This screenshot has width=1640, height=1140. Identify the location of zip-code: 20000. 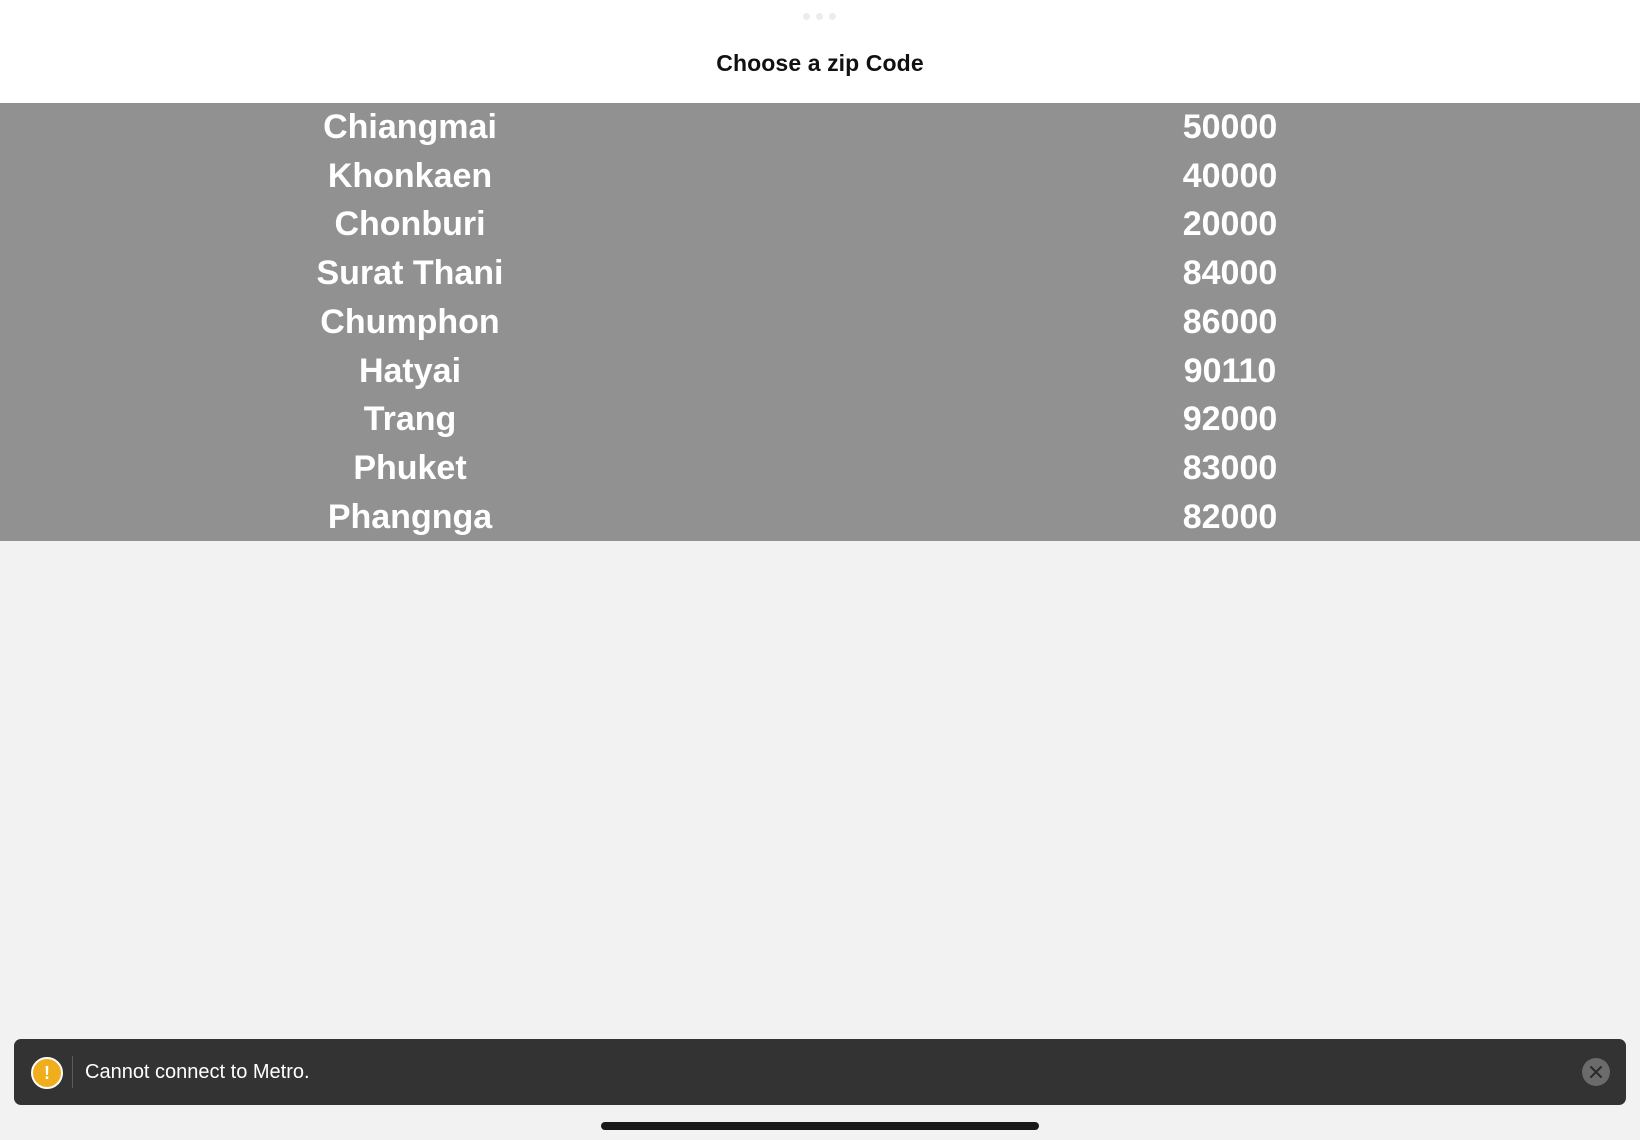
(1230, 224).